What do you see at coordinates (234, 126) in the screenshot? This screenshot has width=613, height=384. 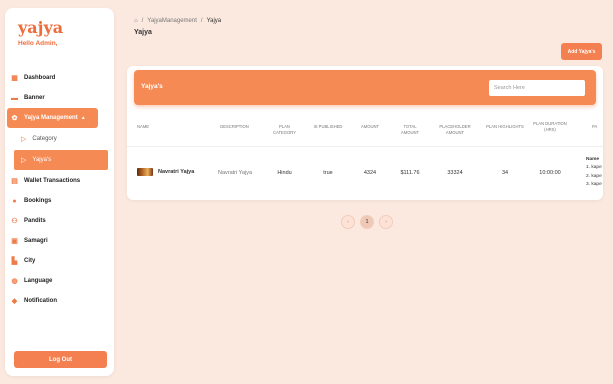 I see `column-header-description: DESCRIPTION` at bounding box center [234, 126].